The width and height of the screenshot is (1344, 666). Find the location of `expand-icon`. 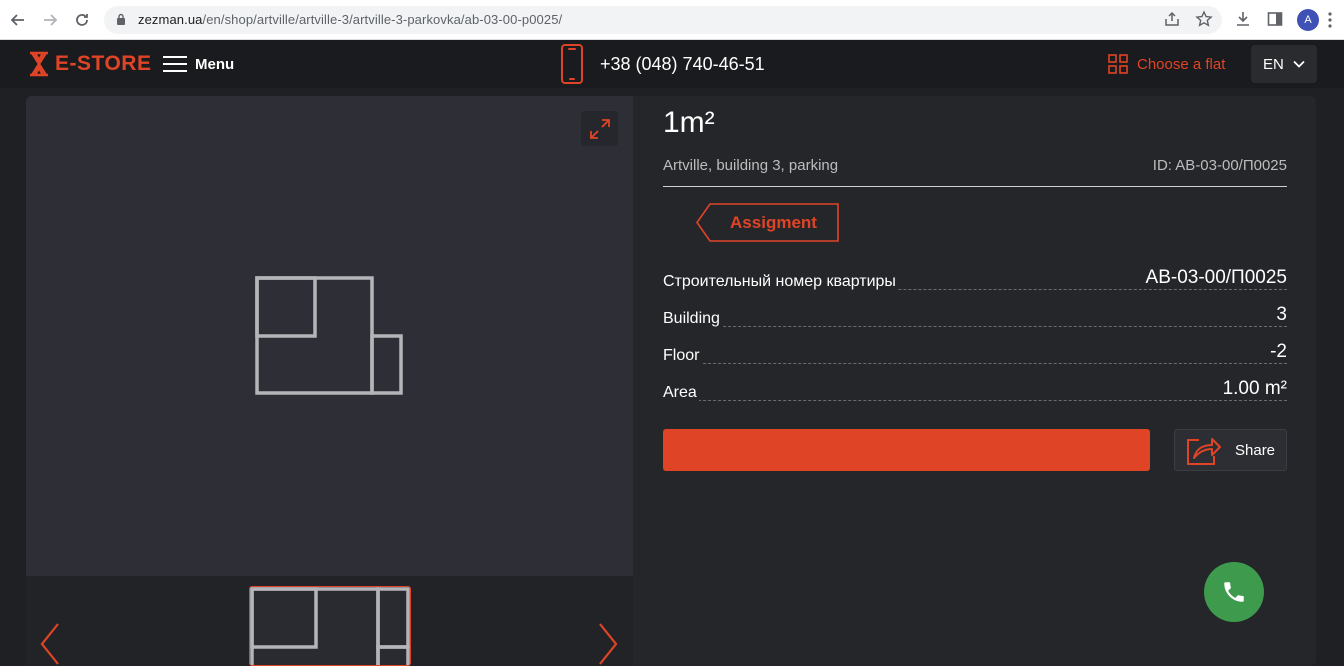

expand-icon is located at coordinates (599, 128).